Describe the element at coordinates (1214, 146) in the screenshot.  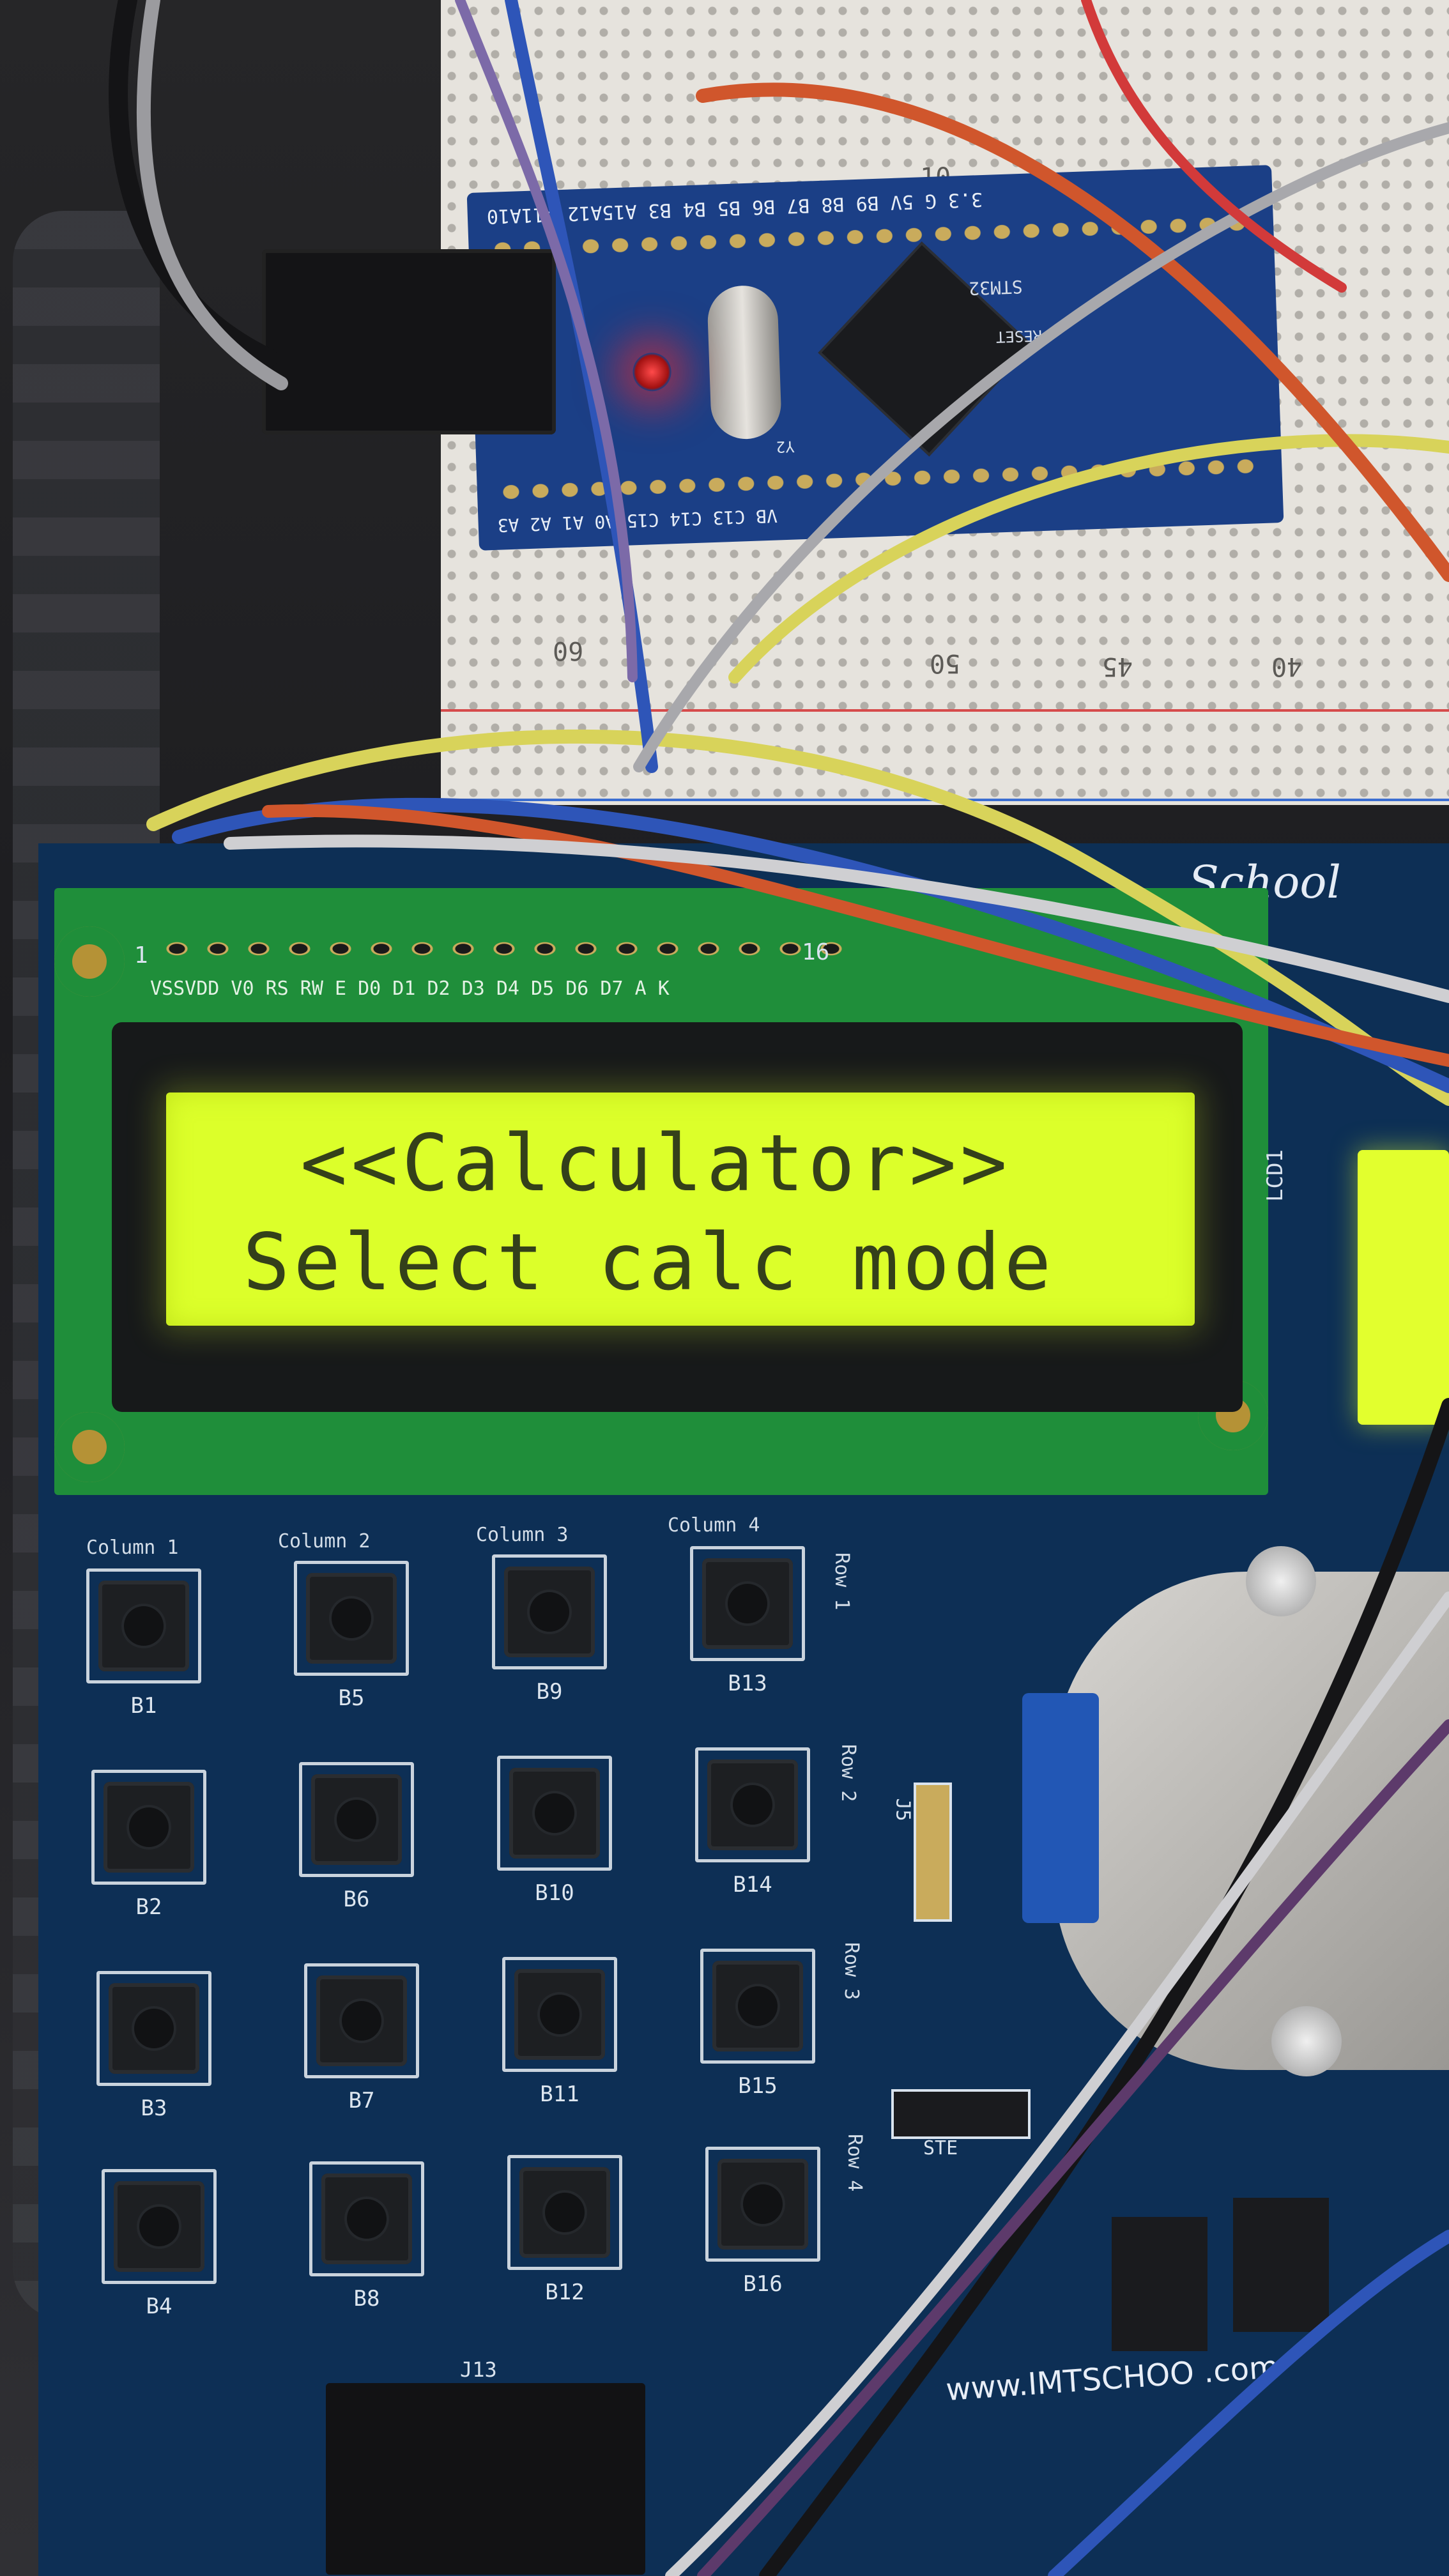
I see `wire-red` at that location.